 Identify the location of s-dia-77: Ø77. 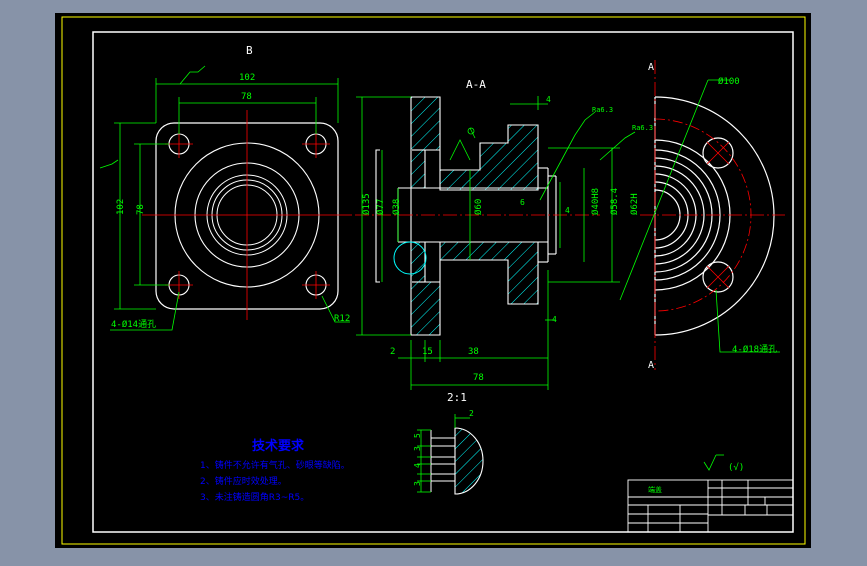
(380, 207).